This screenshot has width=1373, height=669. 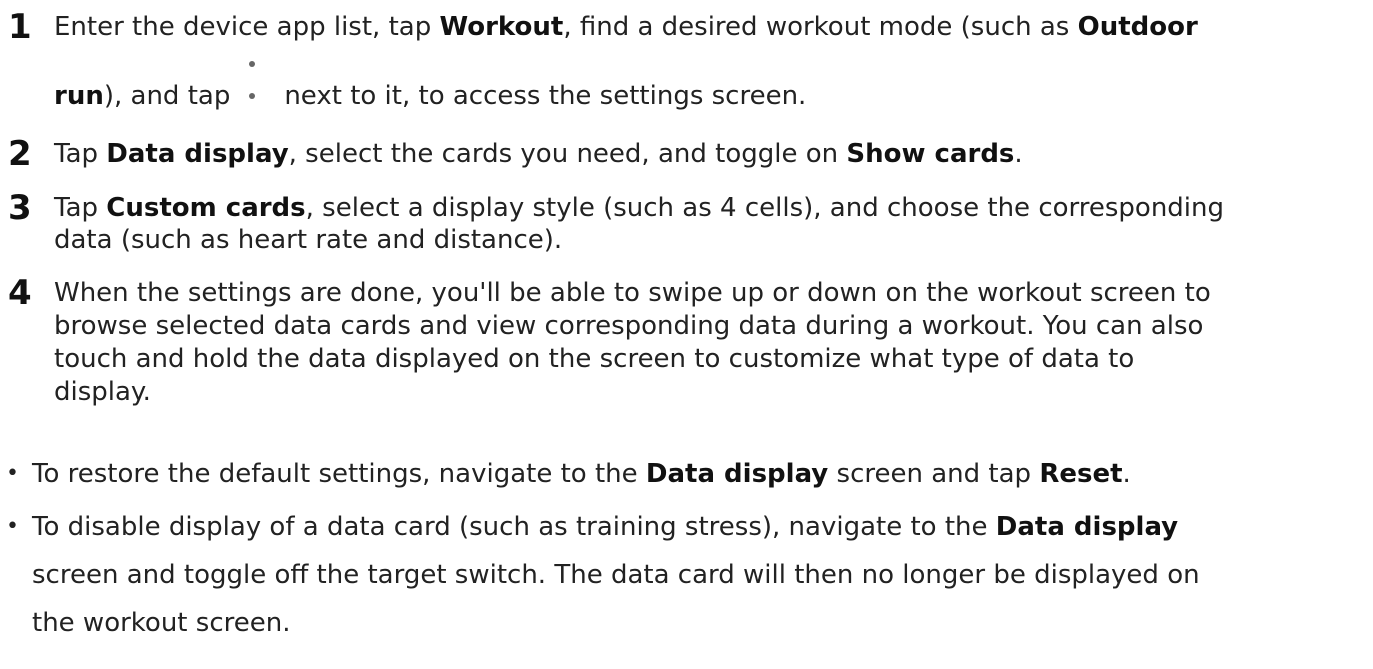 I want to click on step-number: 1, so click(x=20, y=27).